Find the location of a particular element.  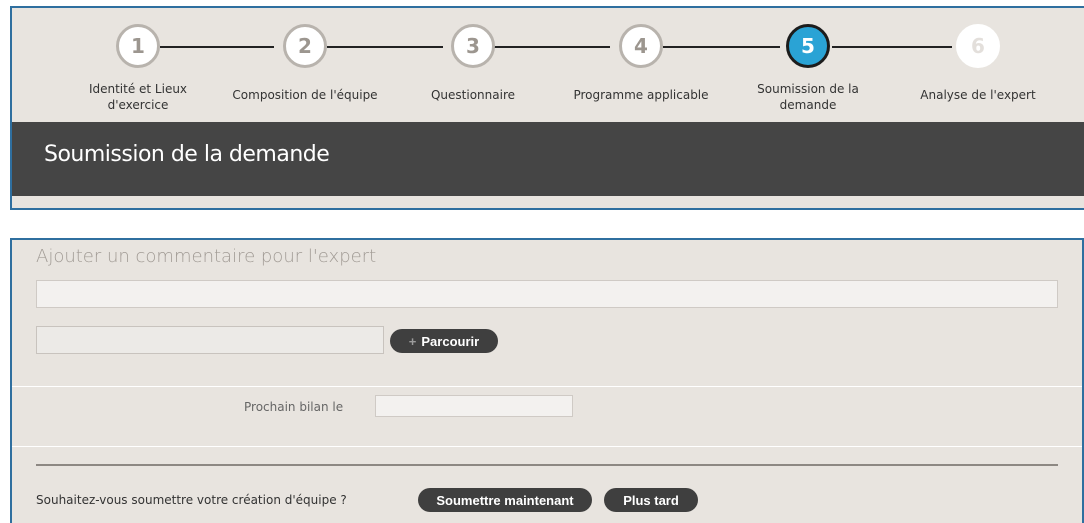

step-4-label-line1: Programme applicable is located at coordinates (641, 95).